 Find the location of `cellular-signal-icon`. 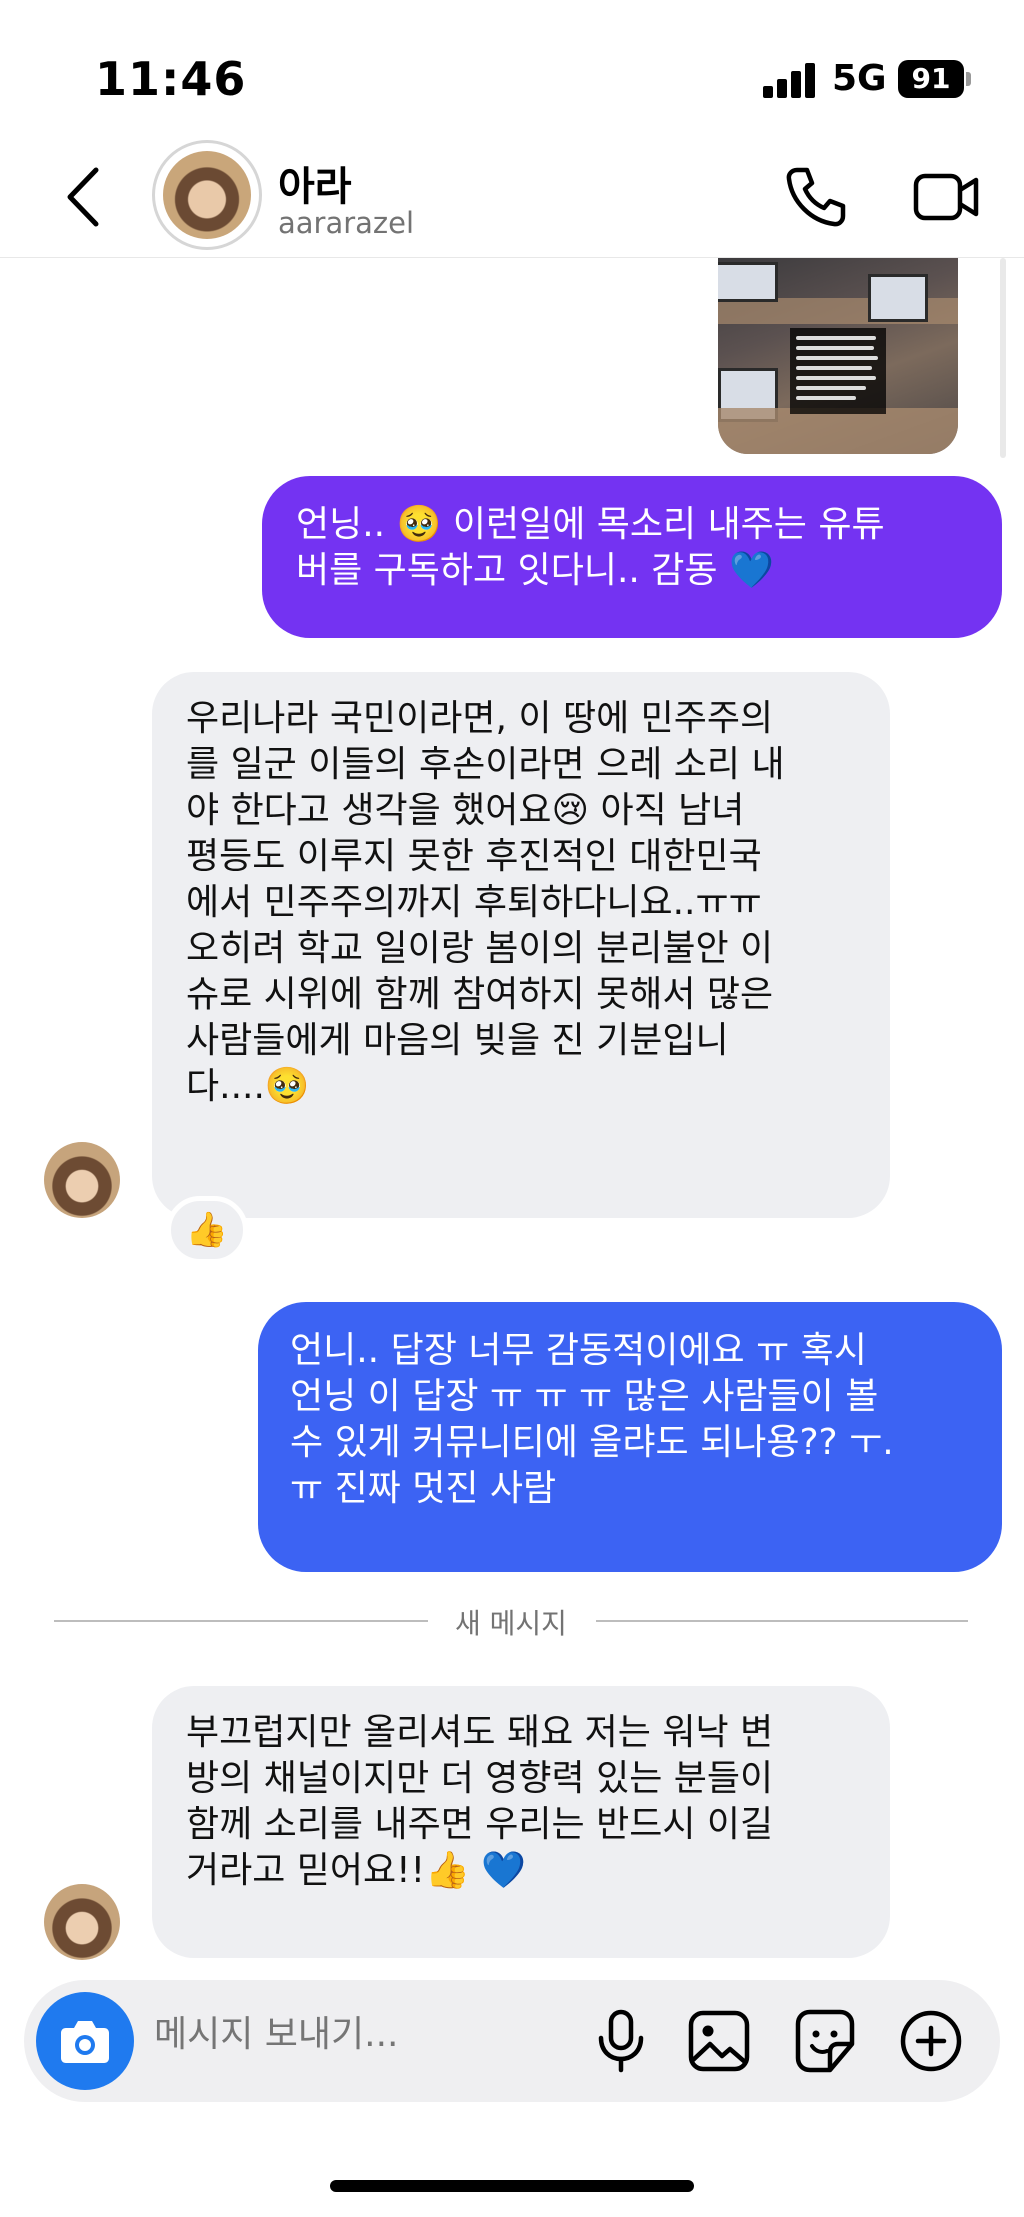

cellular-signal-icon is located at coordinates (790, 80).